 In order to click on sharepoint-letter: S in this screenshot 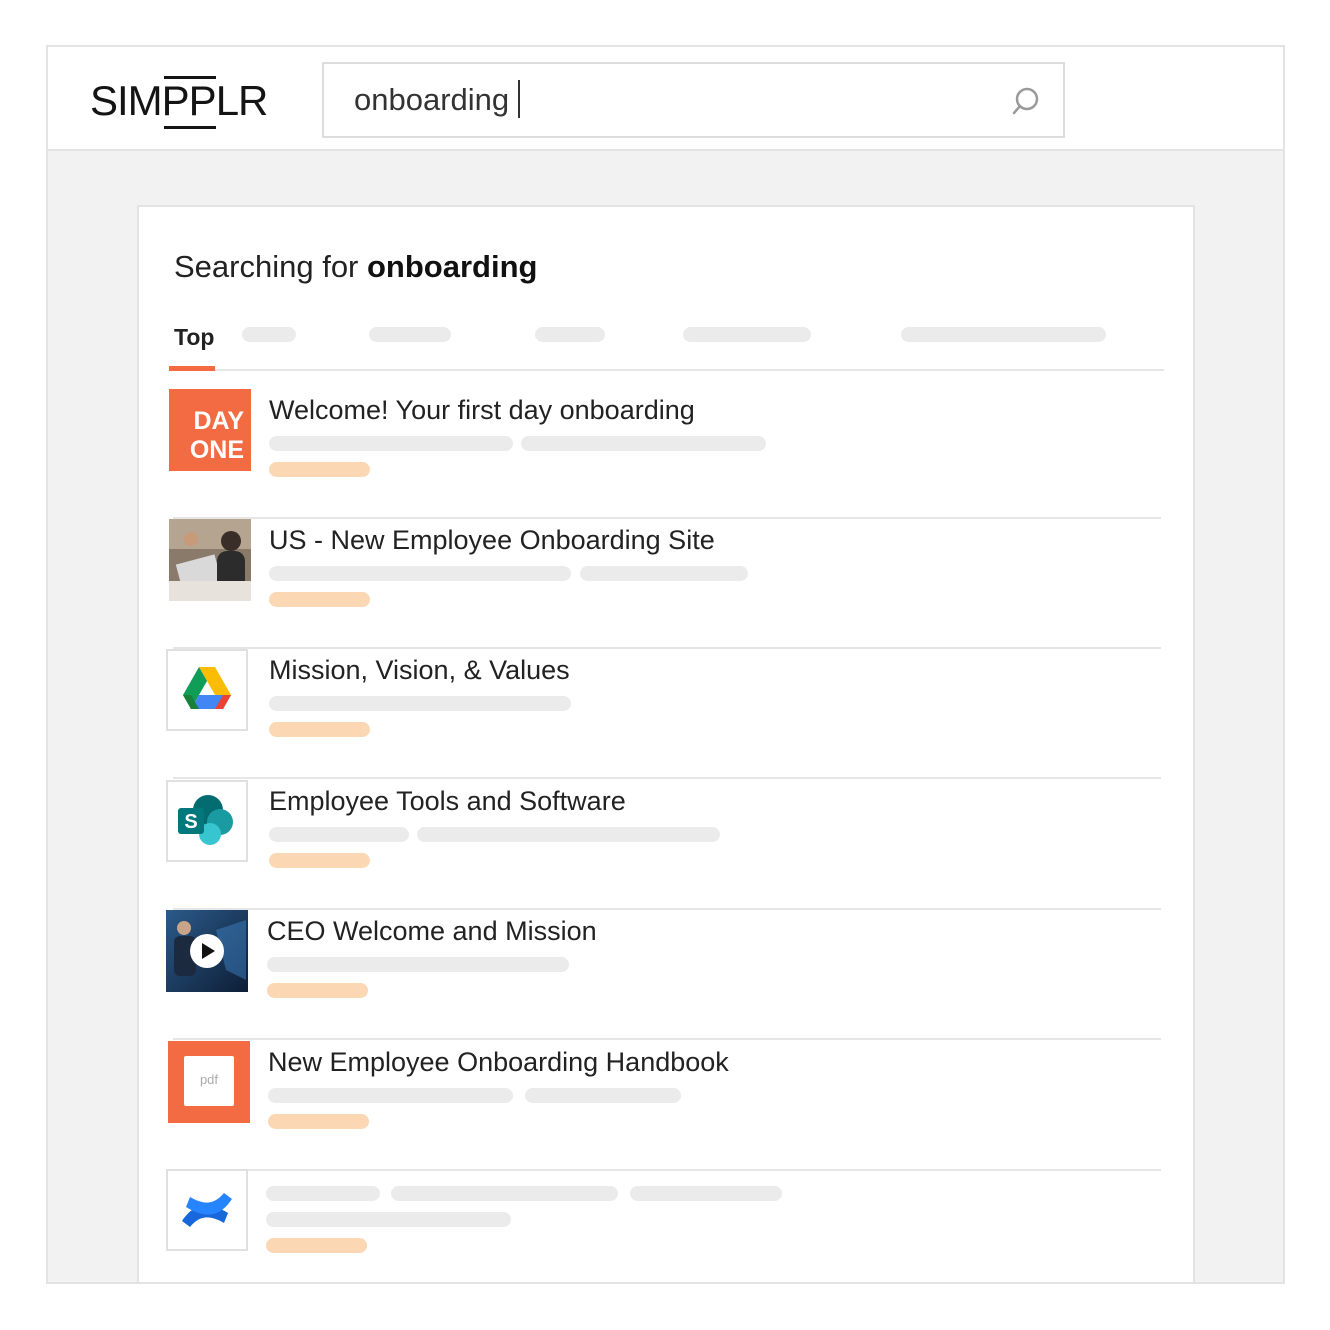, I will do `click(190, 822)`.